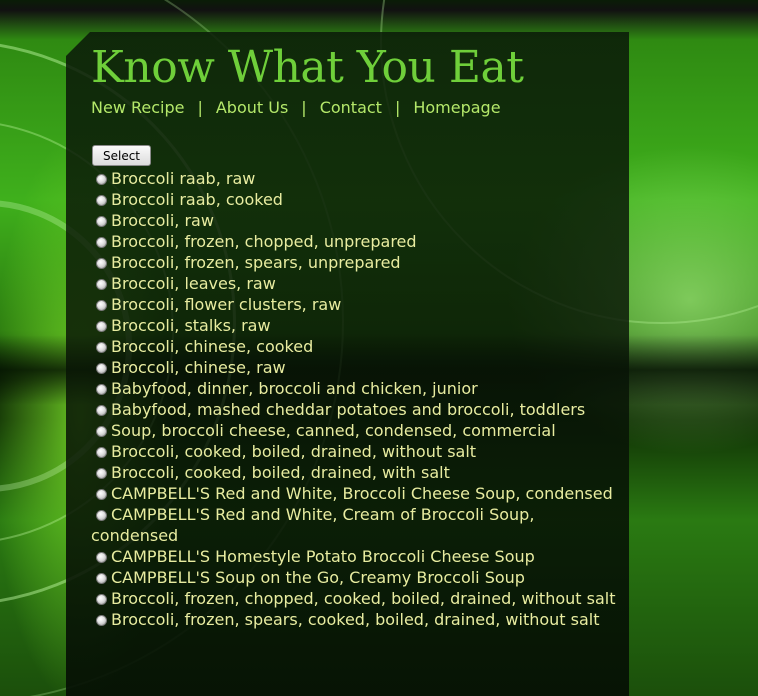 This screenshot has width=758, height=696. Describe the element at coordinates (252, 107) in the screenshot. I see `nav-link-about-us: About Us` at that location.